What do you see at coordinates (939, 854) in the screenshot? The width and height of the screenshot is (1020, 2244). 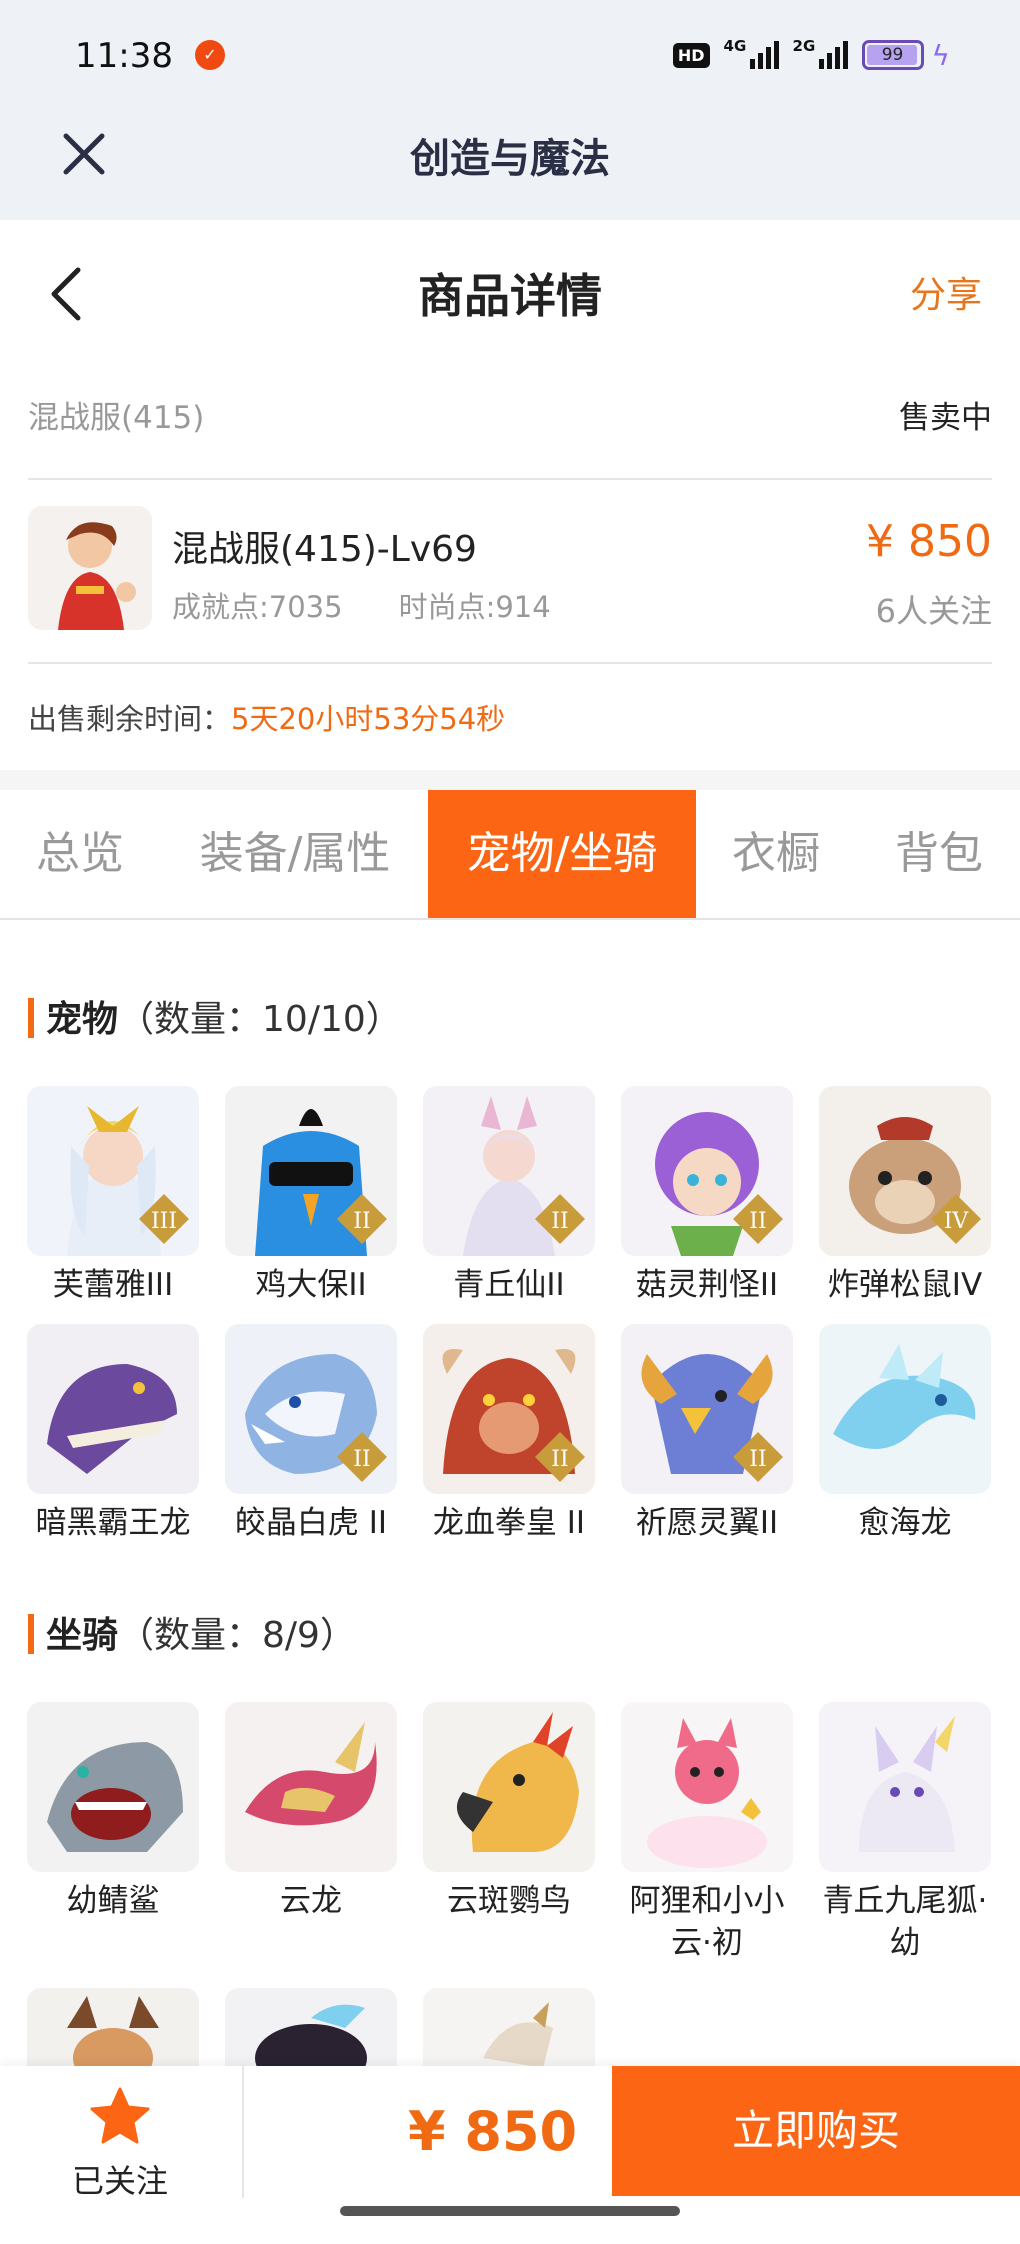 I see `tab-backpack: 背包` at bounding box center [939, 854].